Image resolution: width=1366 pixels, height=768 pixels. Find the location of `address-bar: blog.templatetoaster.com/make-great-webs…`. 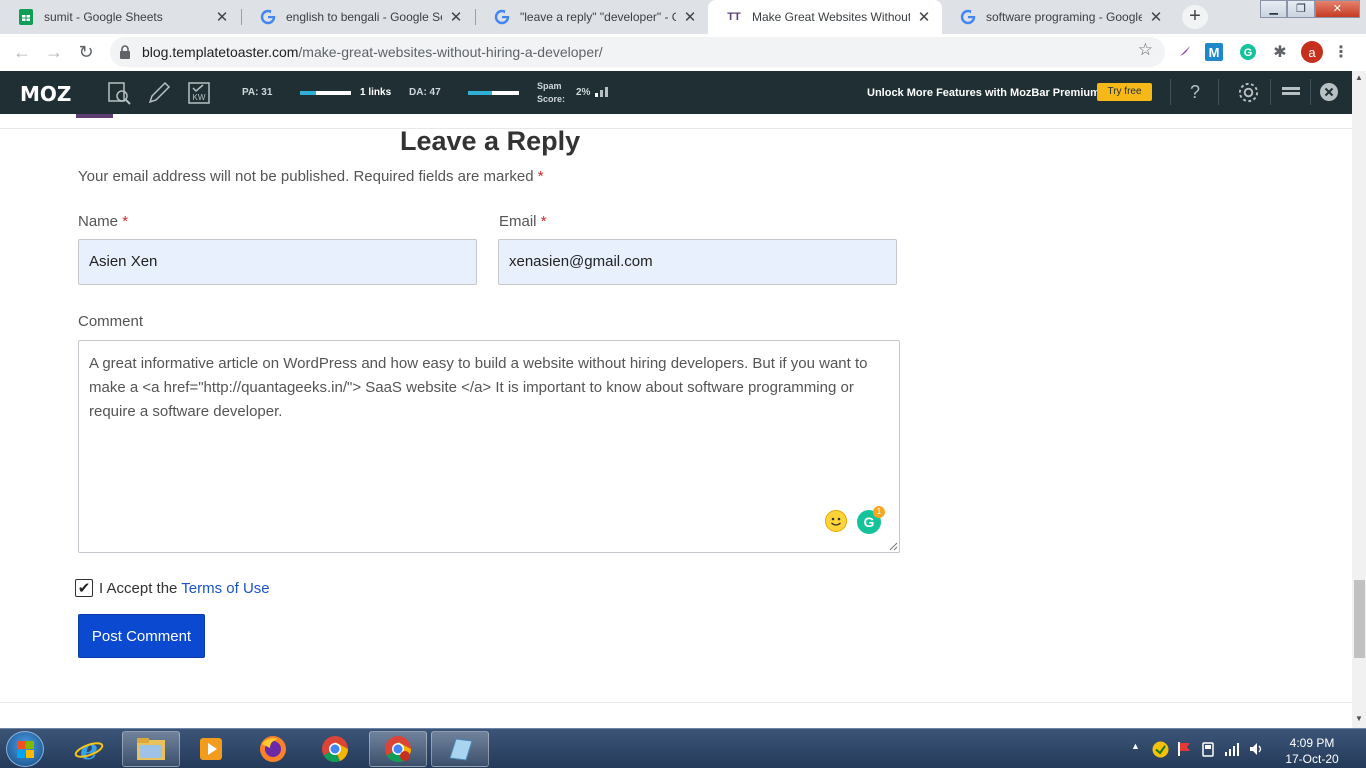

address-bar: blog.templatetoaster.com/make-great-webs… is located at coordinates (637, 52).